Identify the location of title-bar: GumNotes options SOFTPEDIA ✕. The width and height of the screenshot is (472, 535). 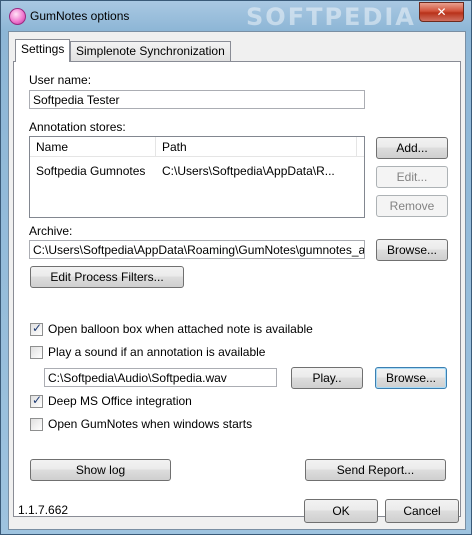
(236, 16).